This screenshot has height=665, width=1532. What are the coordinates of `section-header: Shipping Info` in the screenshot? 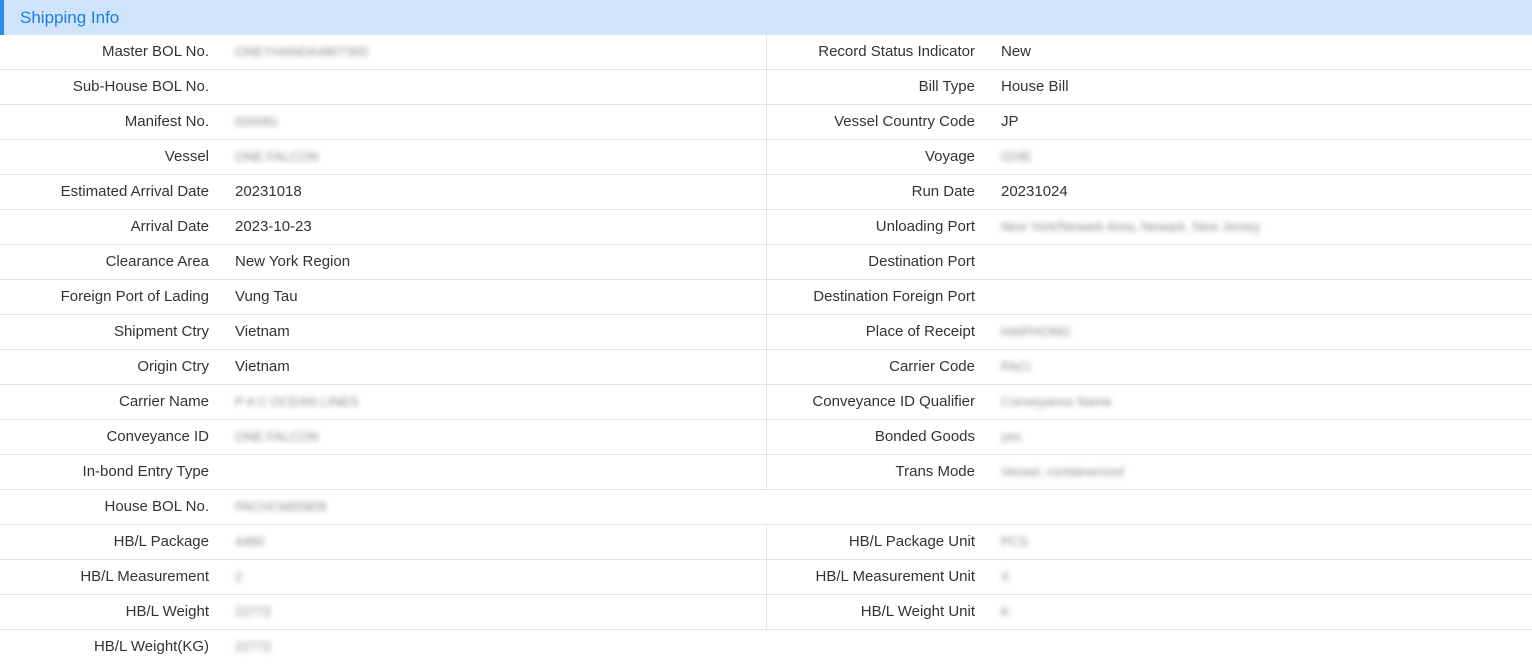 It's located at (766, 17).